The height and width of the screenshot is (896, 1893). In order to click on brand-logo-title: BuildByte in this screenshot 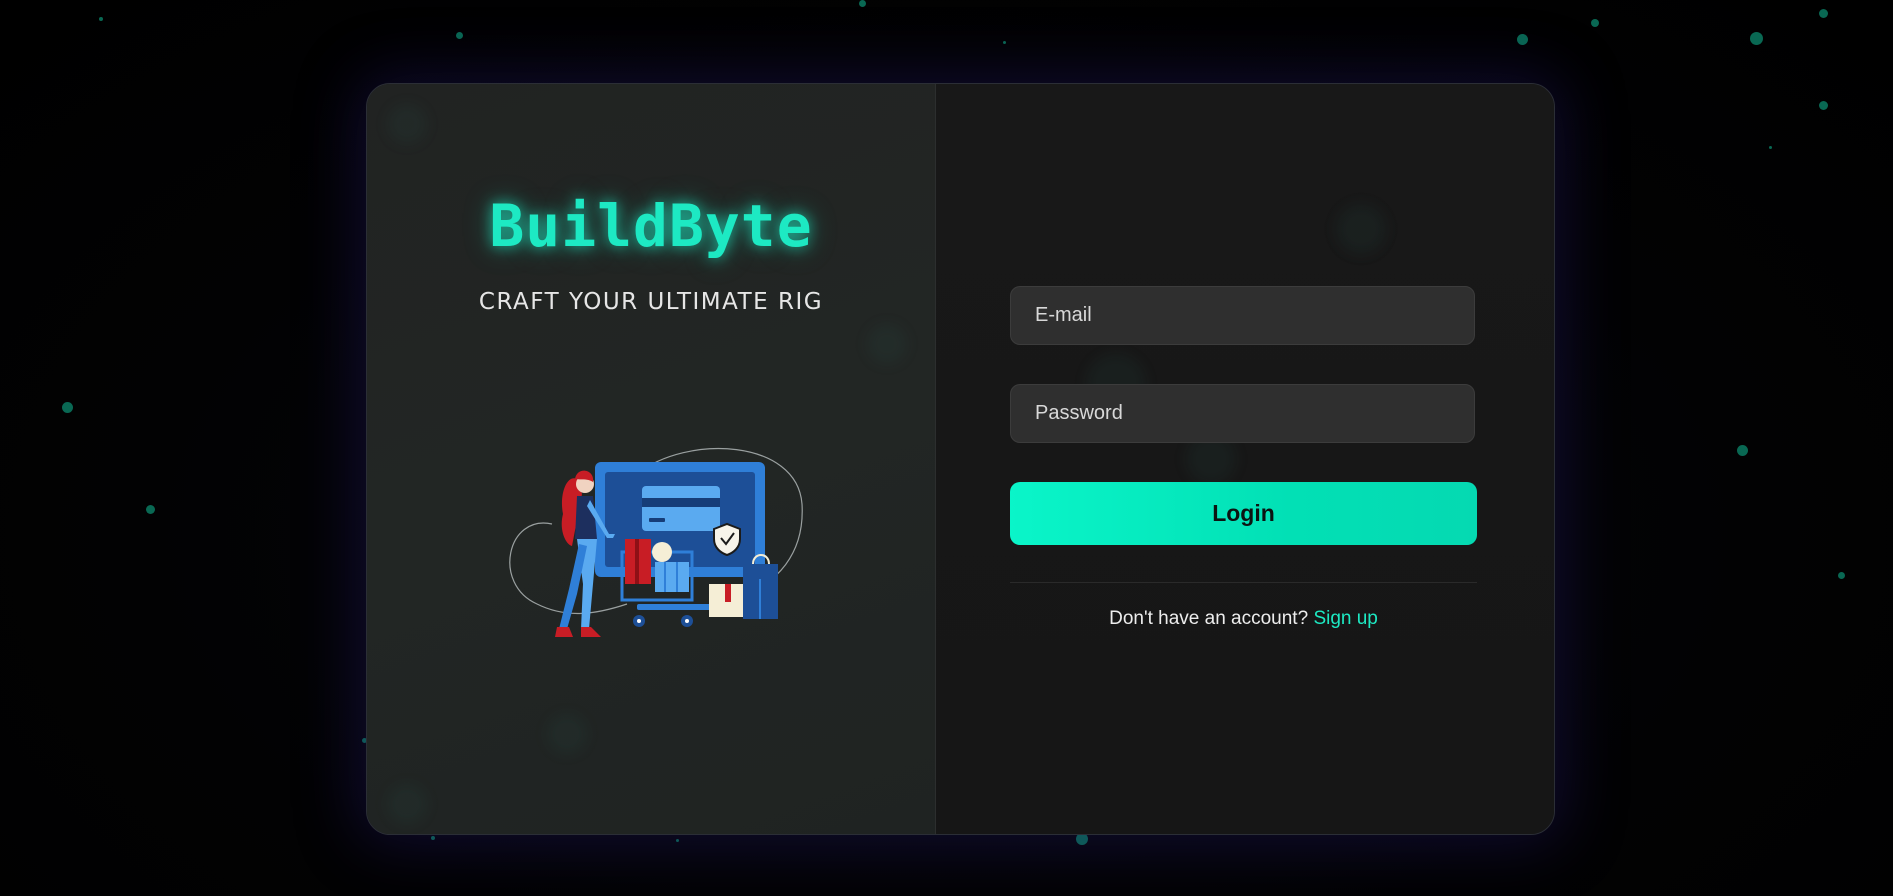, I will do `click(651, 226)`.